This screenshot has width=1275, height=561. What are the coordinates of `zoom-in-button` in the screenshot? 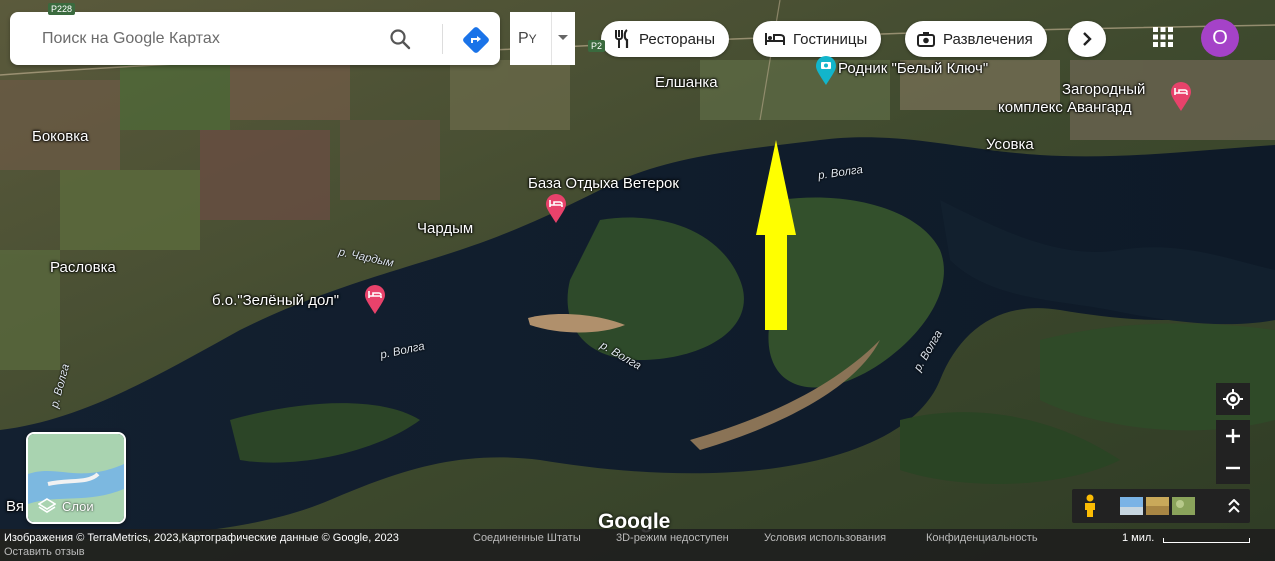 It's located at (1233, 436).